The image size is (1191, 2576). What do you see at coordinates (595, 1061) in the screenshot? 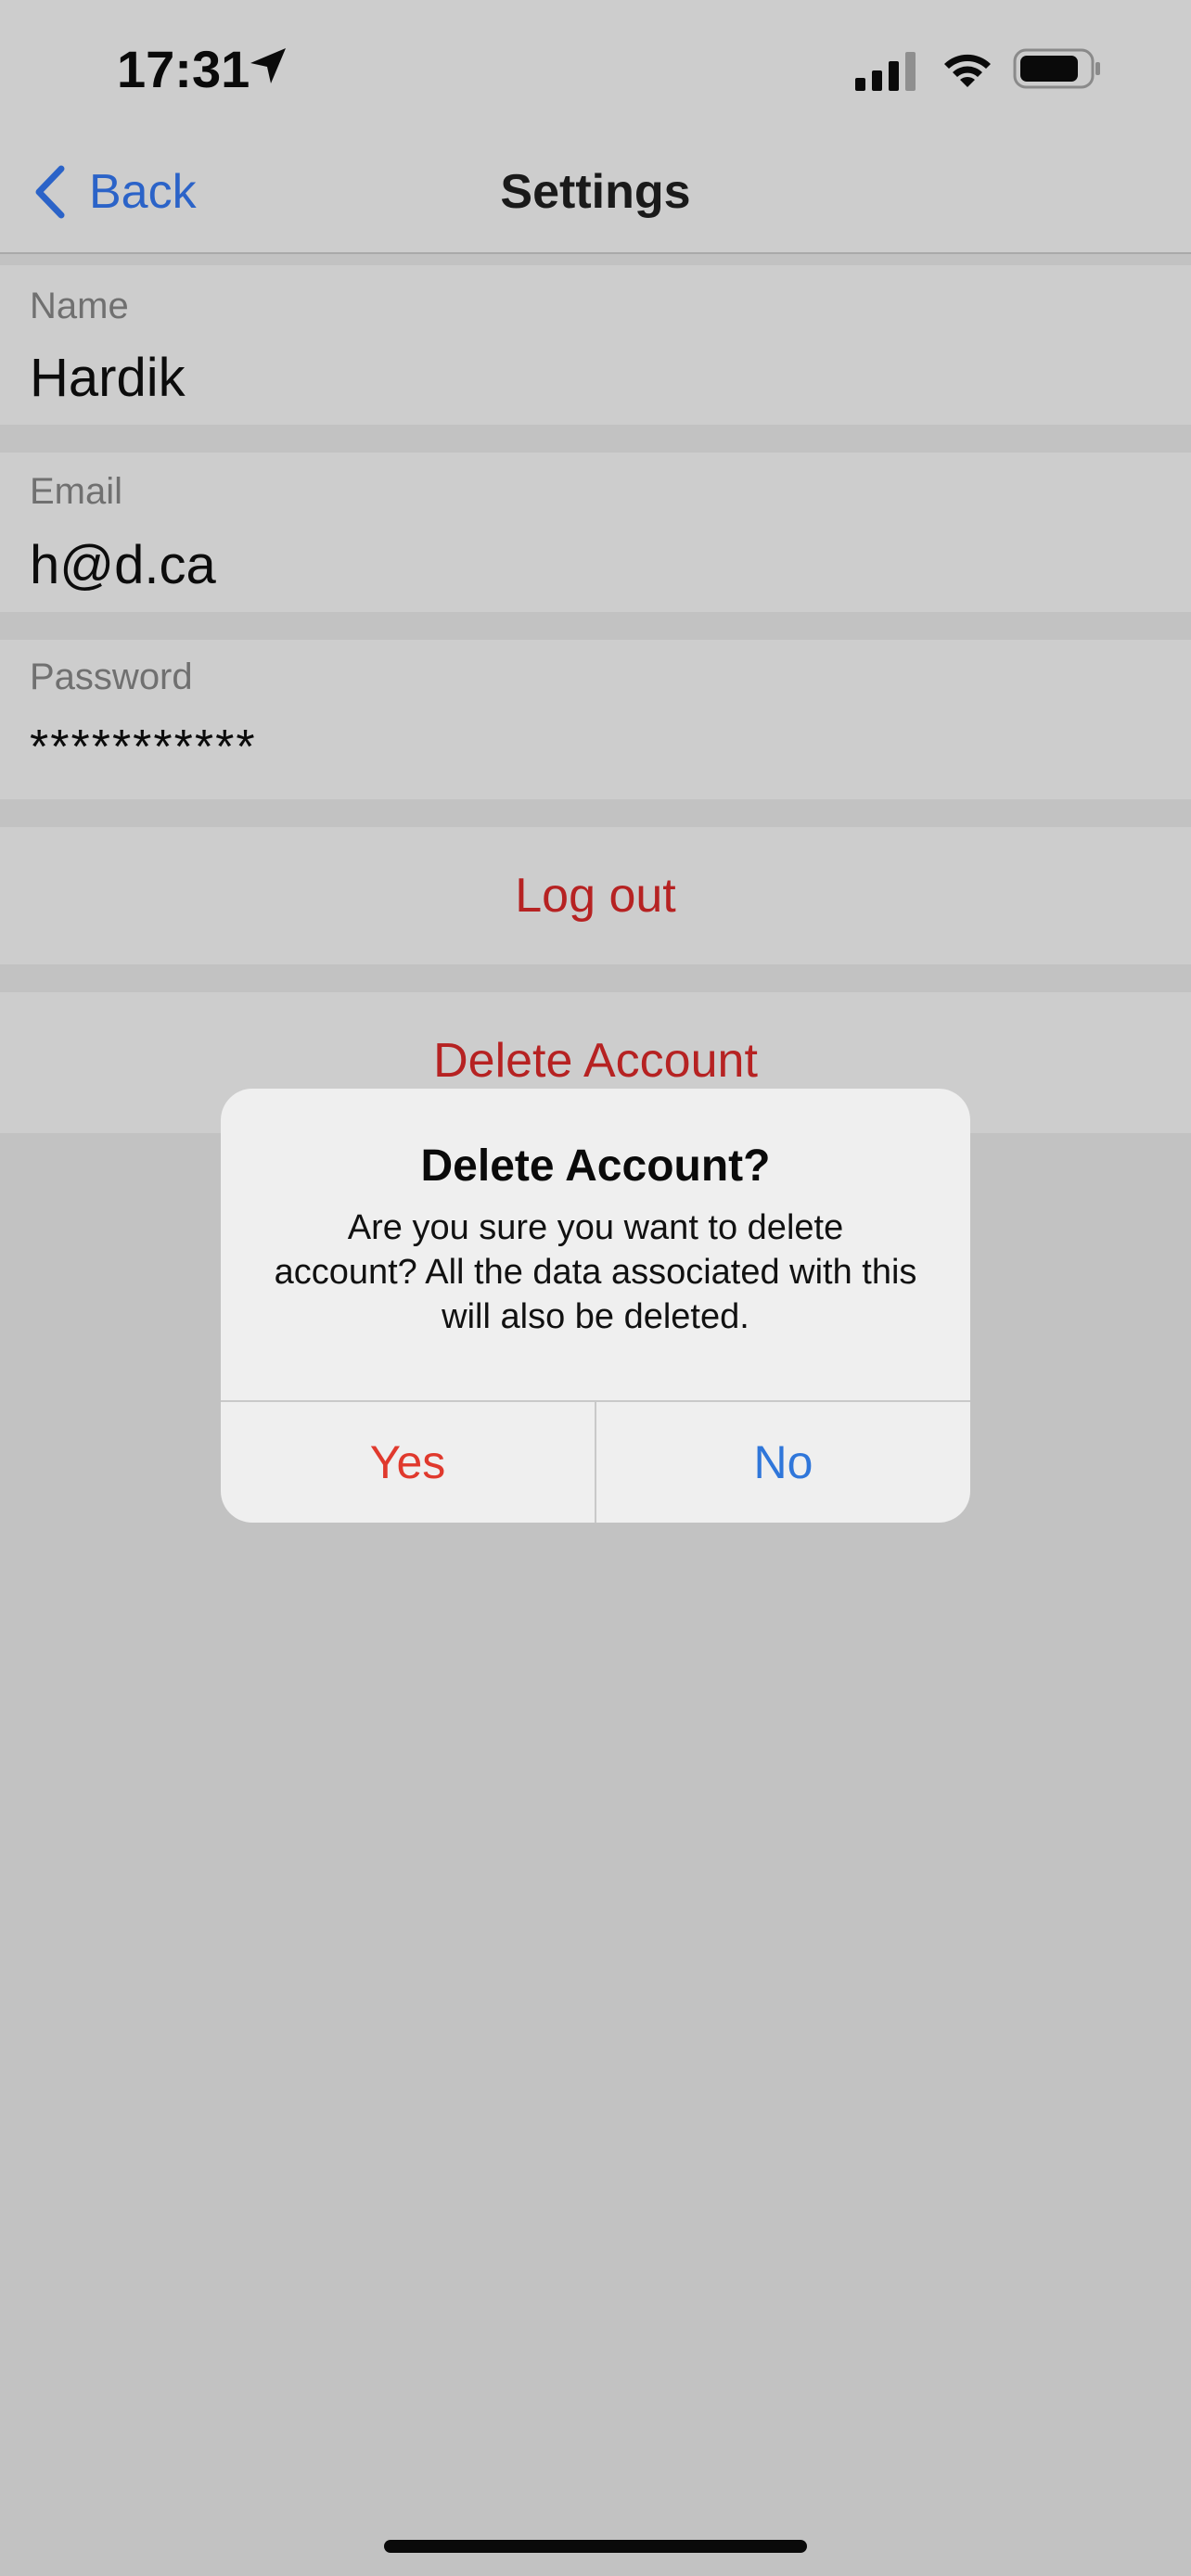
I see `delete-account-label: Delete Account` at bounding box center [595, 1061].